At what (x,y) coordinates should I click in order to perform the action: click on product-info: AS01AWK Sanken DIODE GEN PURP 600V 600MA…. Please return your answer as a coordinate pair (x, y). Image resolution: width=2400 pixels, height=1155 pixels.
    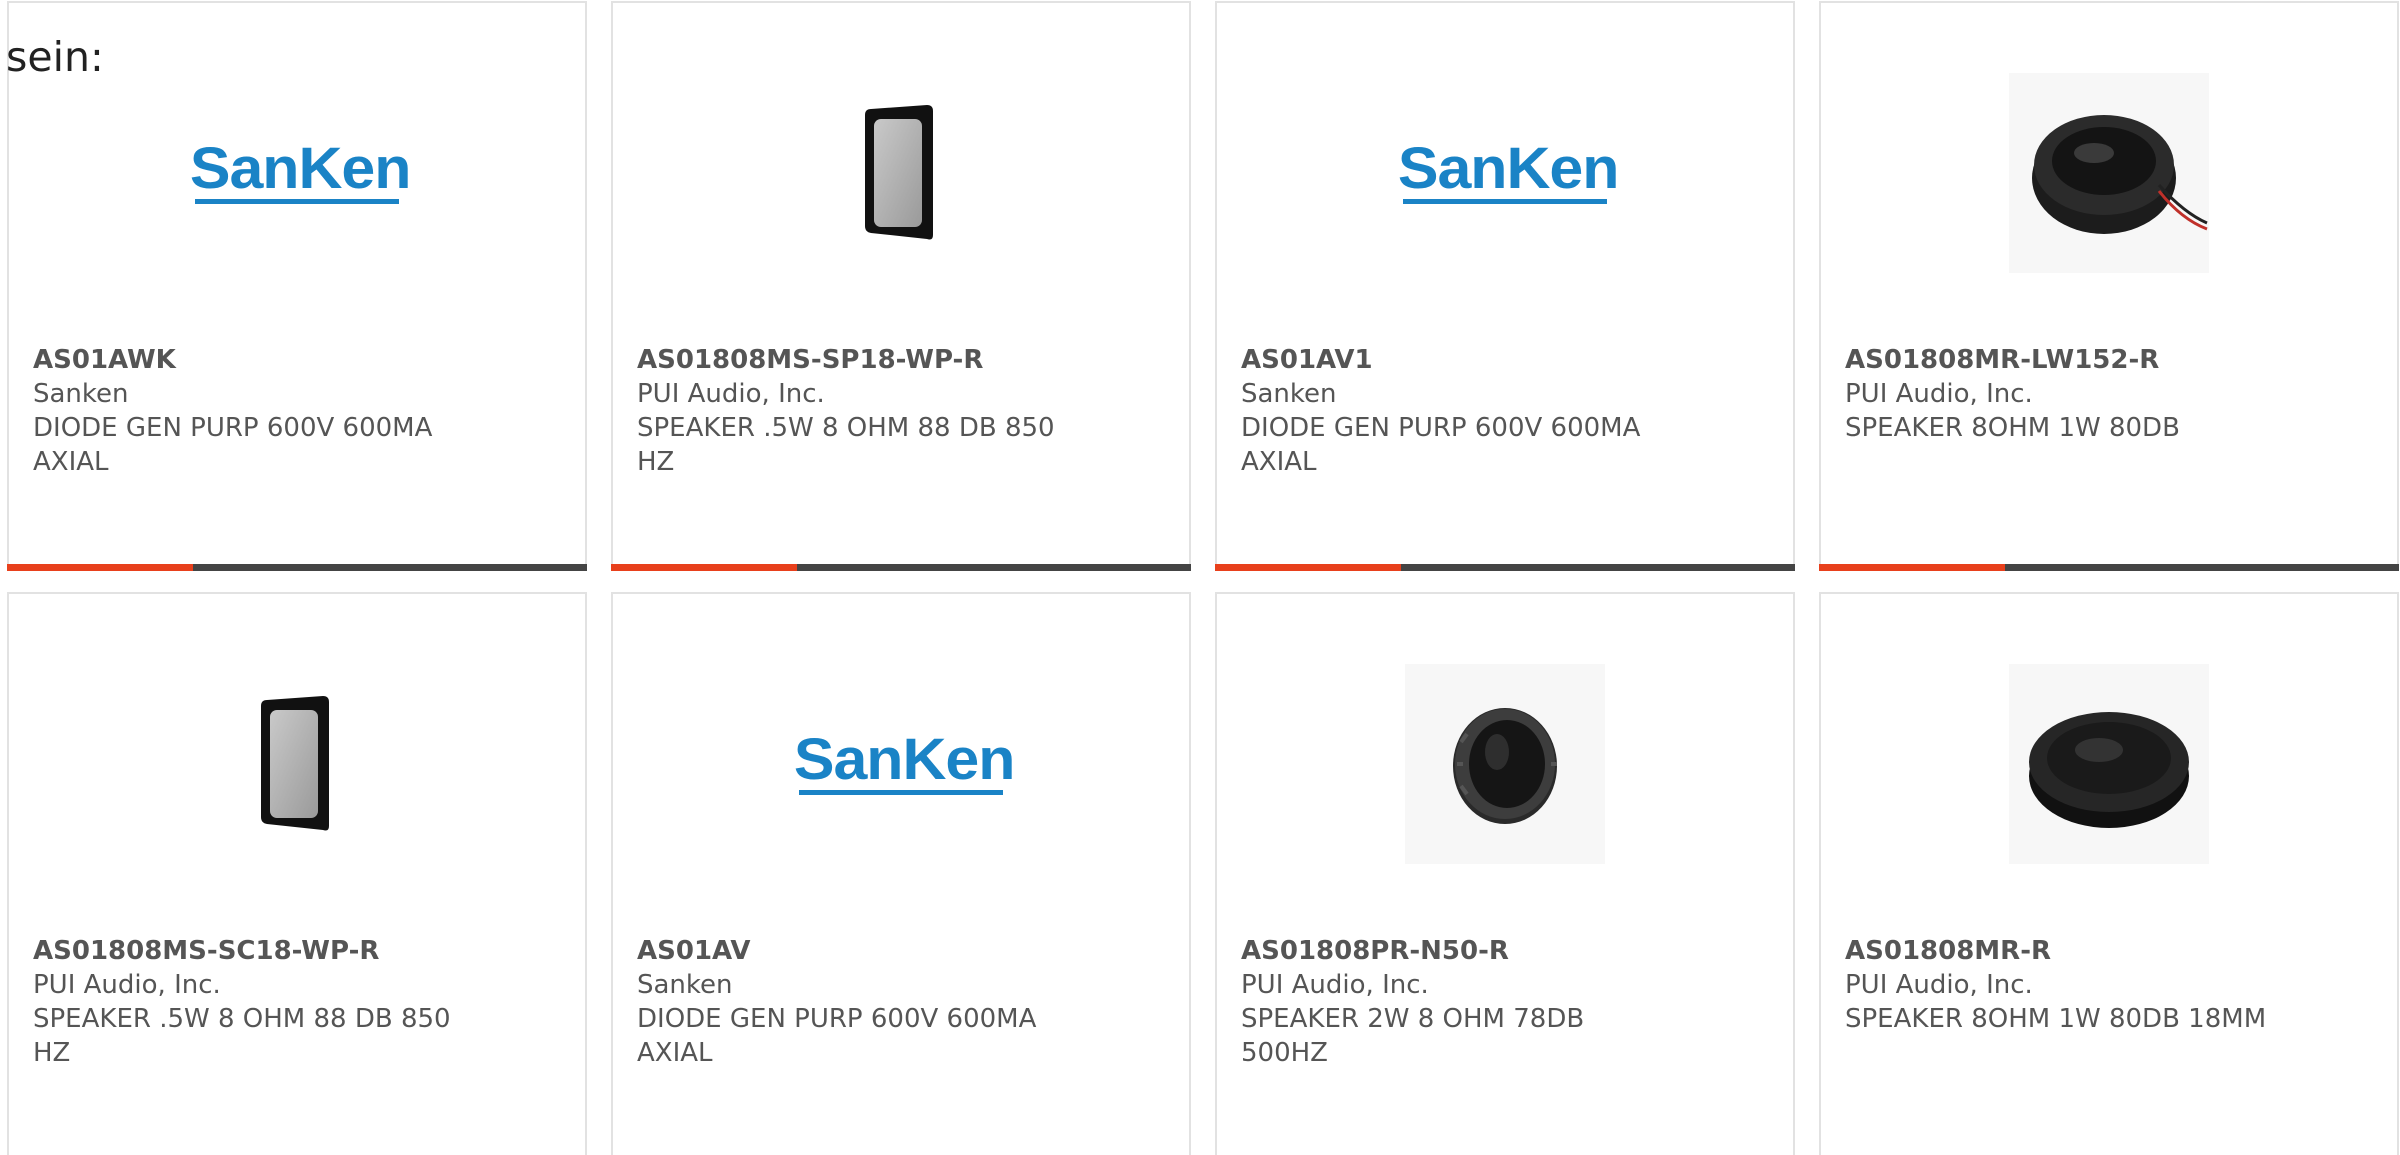
    Looking at the image, I should click on (248, 411).